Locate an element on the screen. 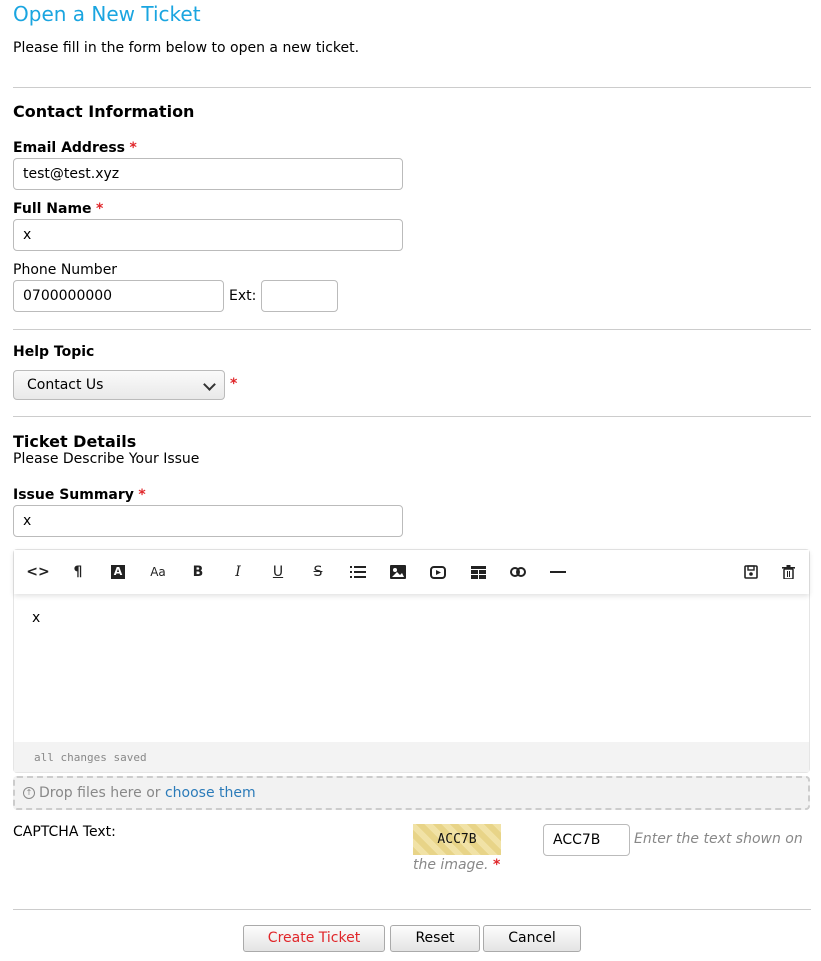  italic-icon: I is located at coordinates (238, 572).